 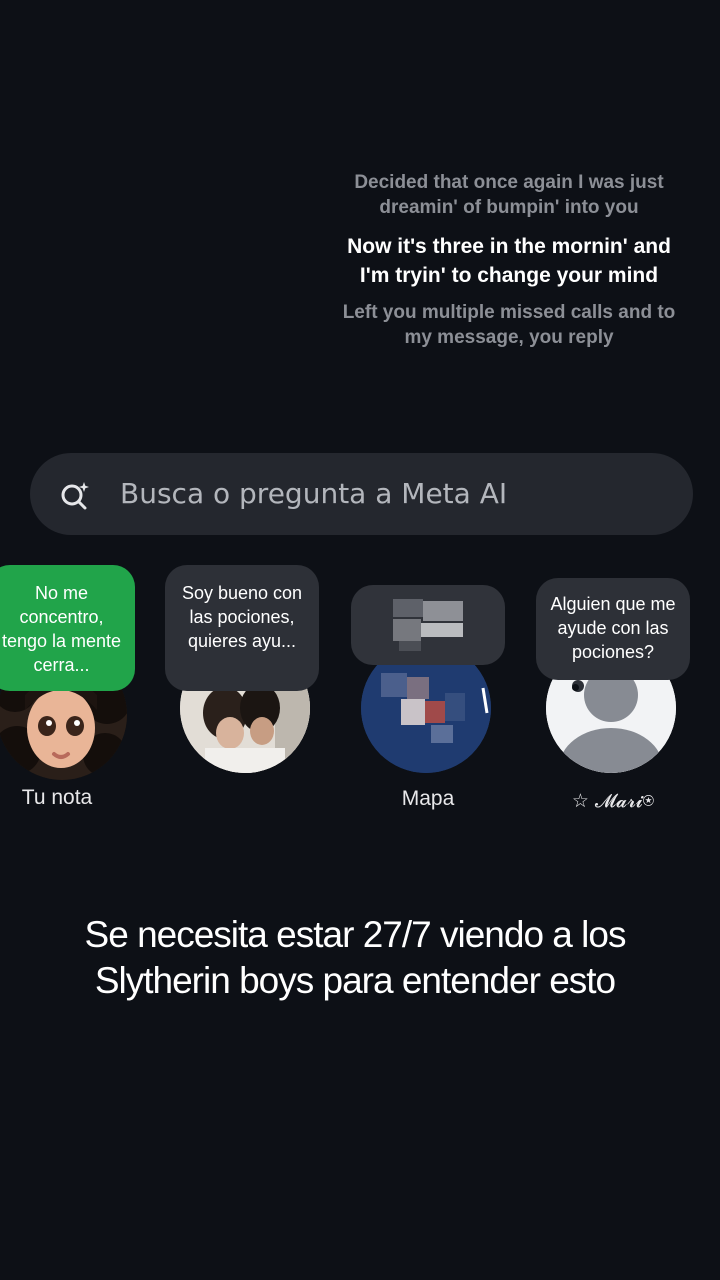 I want to click on search-bar: Busca o pregunta a Meta AI, so click(x=361, y=494).